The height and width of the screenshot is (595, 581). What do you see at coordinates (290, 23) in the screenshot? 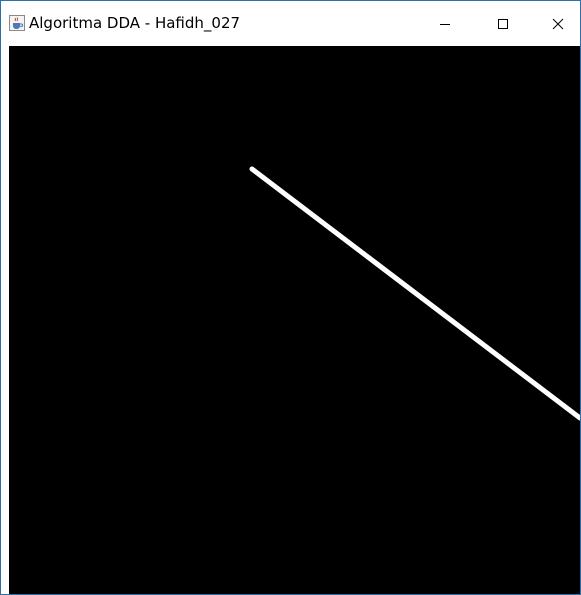
I see `title-bar: Algoritma DDA - Hafidh_027` at bounding box center [290, 23].